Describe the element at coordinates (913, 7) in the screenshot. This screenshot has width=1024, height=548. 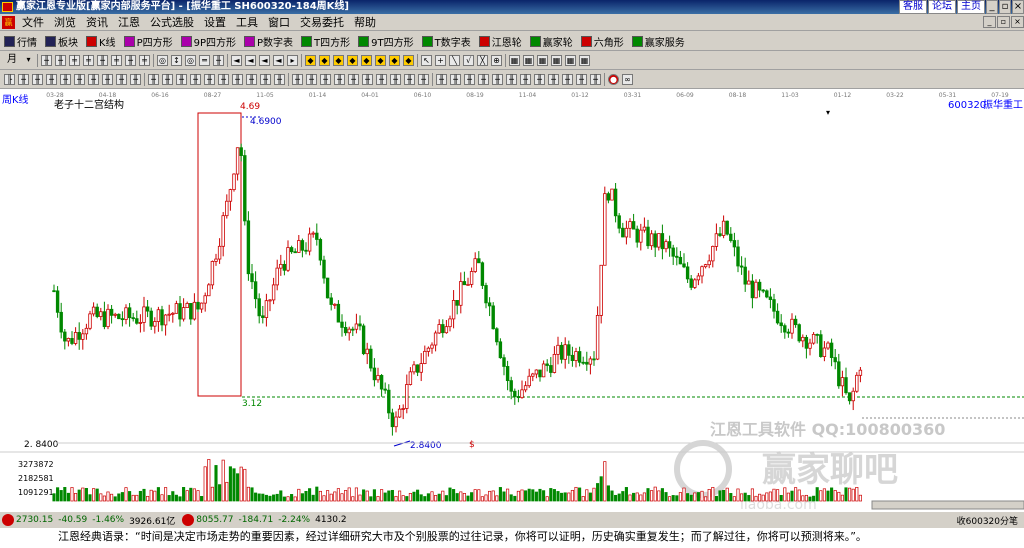
I see `link-service: 客服` at that location.